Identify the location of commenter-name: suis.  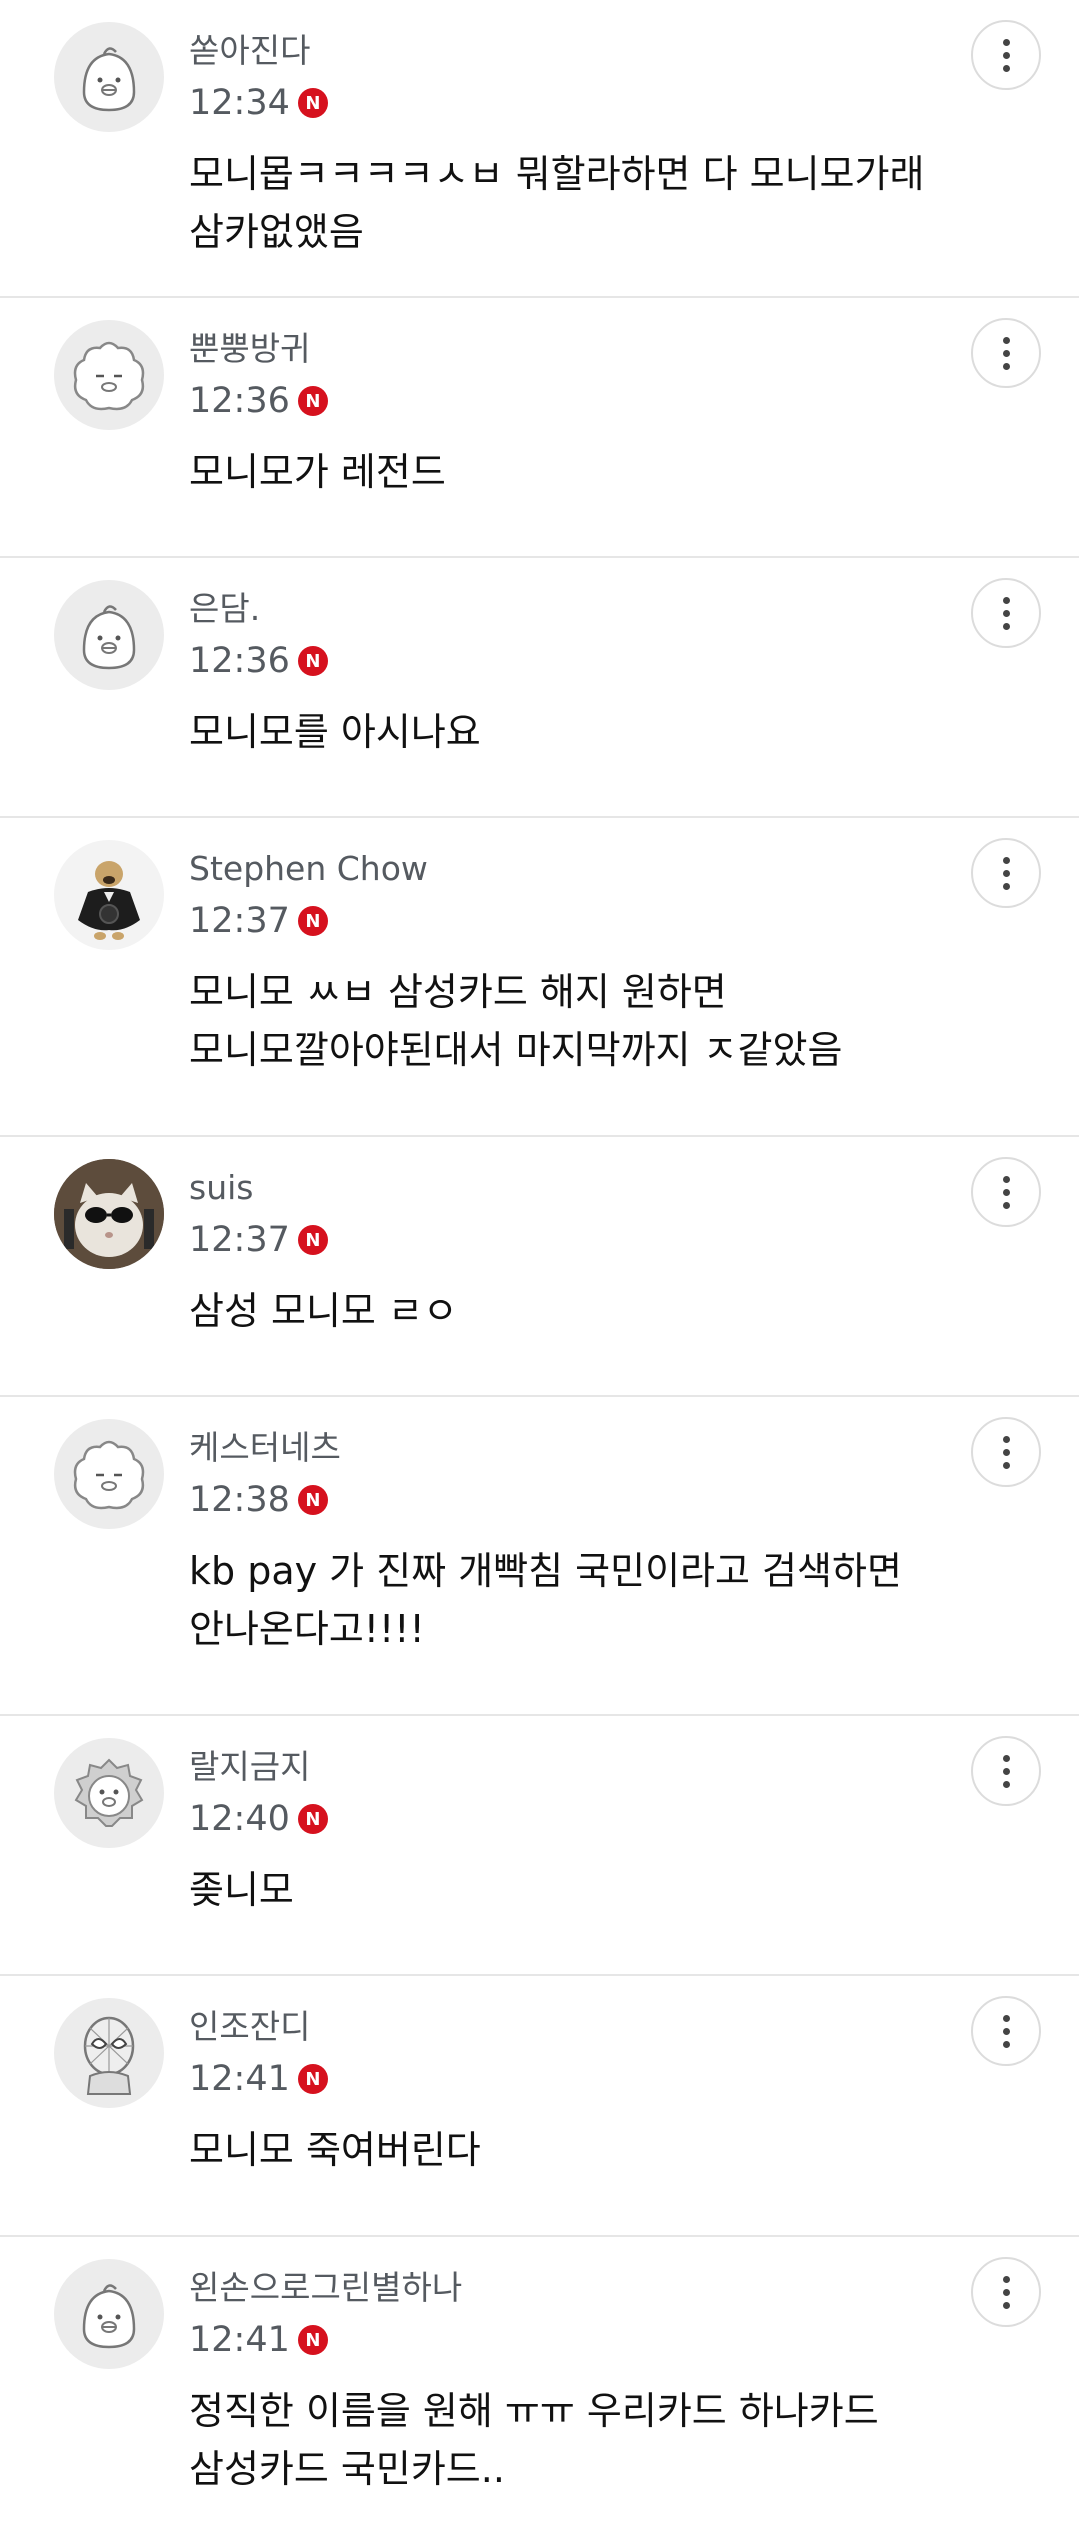
(221, 1188).